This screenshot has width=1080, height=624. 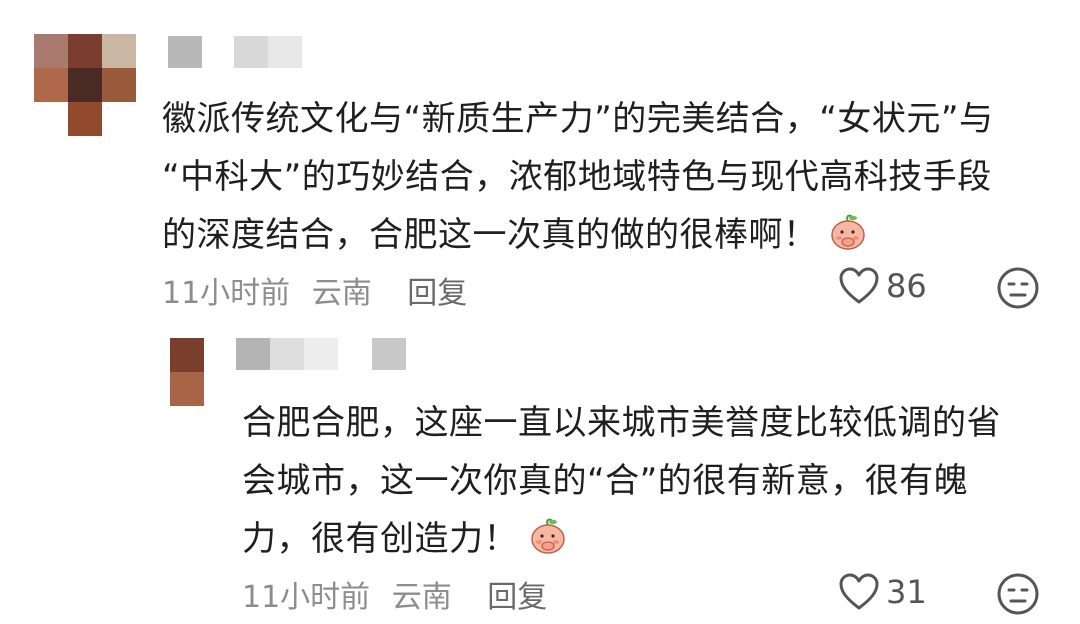 I want to click on like-button: 86, so click(x=882, y=286).